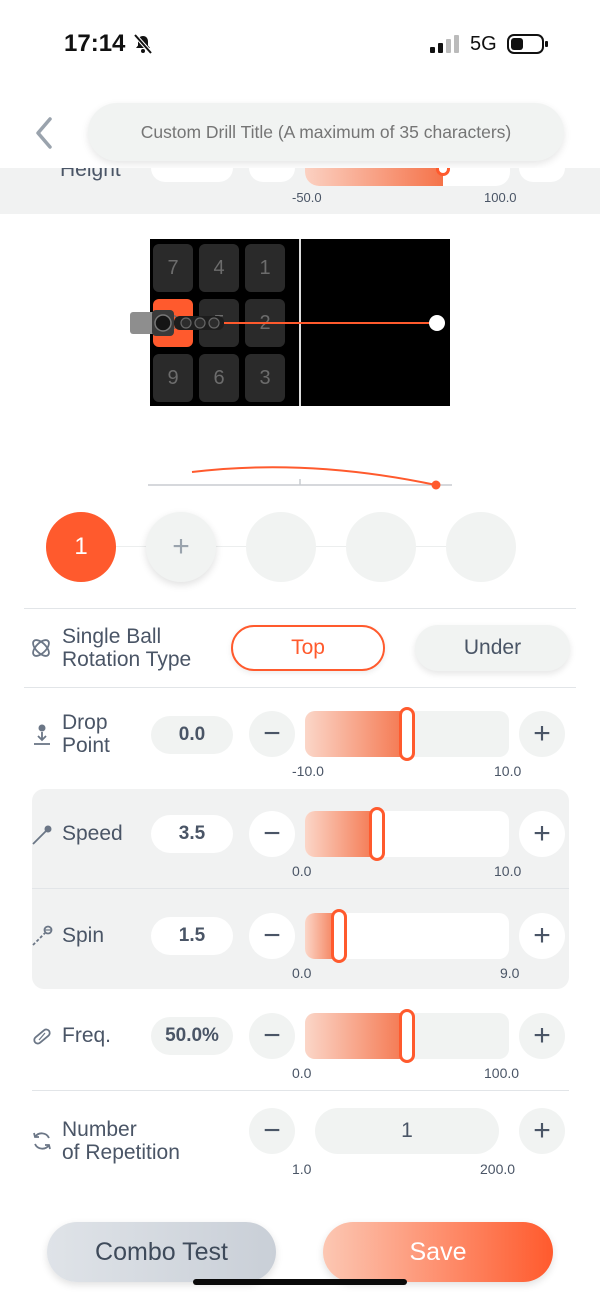 The image size is (600, 1299). I want to click on repetition-max: 200.0, so click(498, 1169).